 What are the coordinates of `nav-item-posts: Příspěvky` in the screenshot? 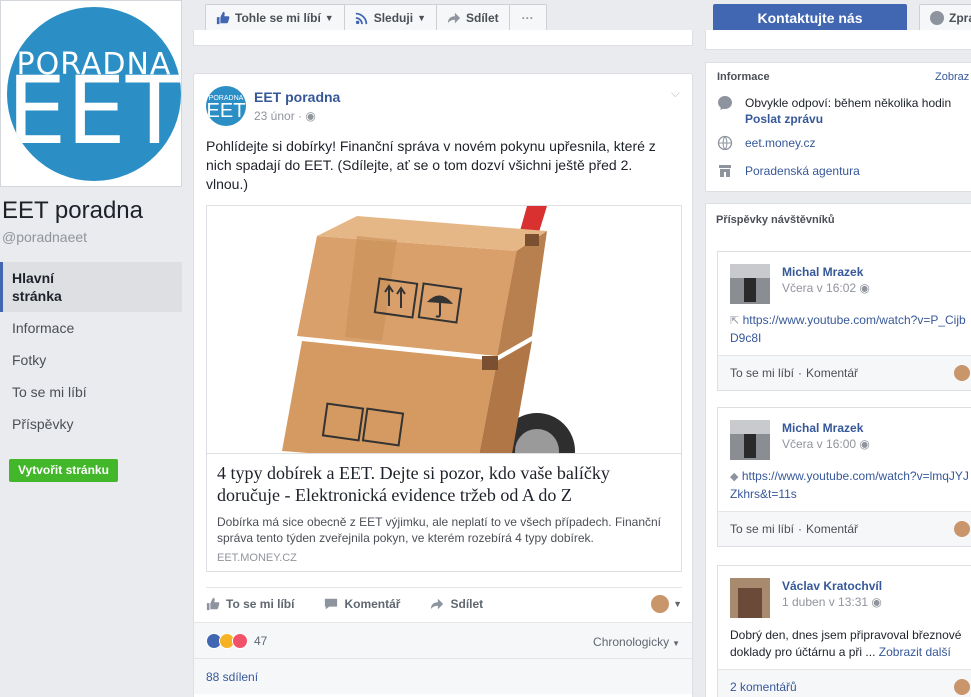 It's located at (91, 424).